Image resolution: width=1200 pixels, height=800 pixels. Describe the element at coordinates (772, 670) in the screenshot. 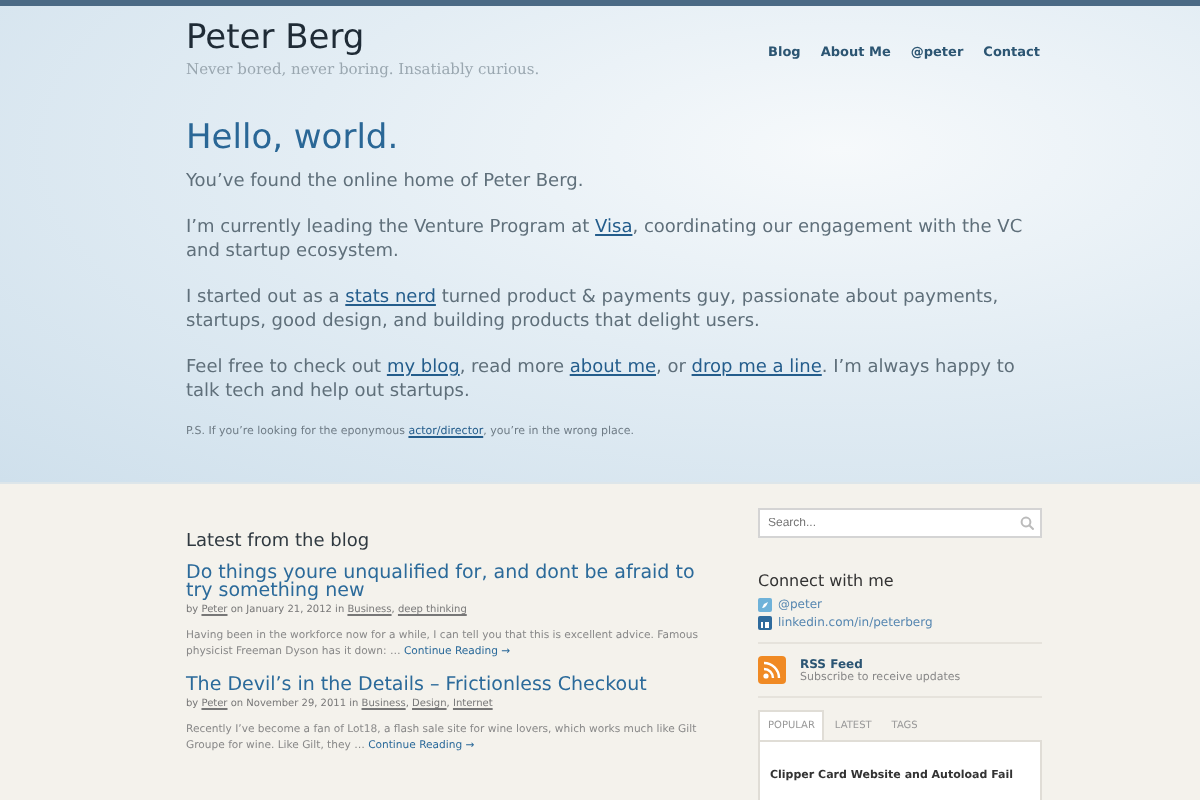

I see `rss-icon` at that location.